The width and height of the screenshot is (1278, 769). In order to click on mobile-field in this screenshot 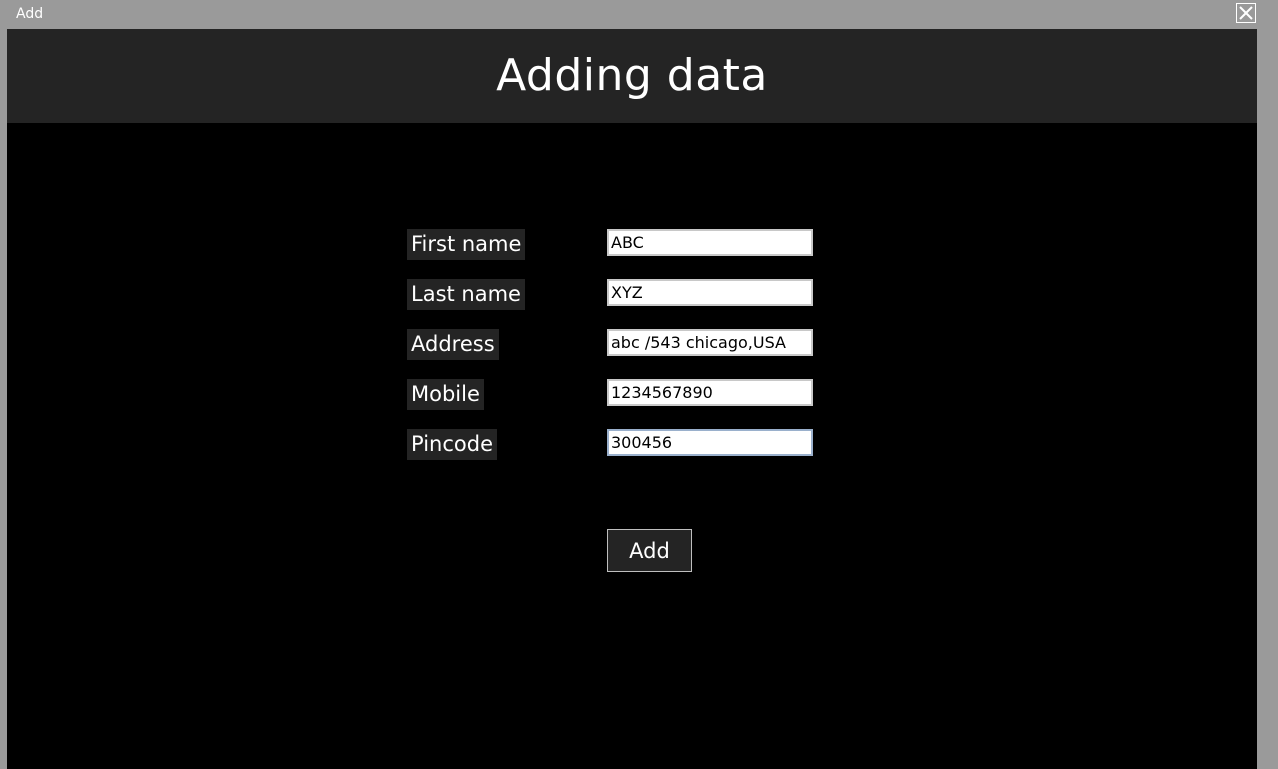, I will do `click(710, 392)`.